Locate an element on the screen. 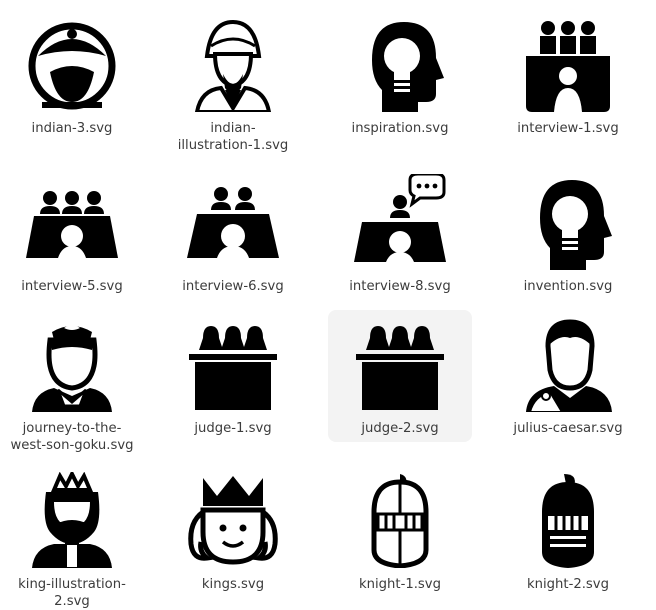  file-tile: interview-8.svg is located at coordinates (400, 234).